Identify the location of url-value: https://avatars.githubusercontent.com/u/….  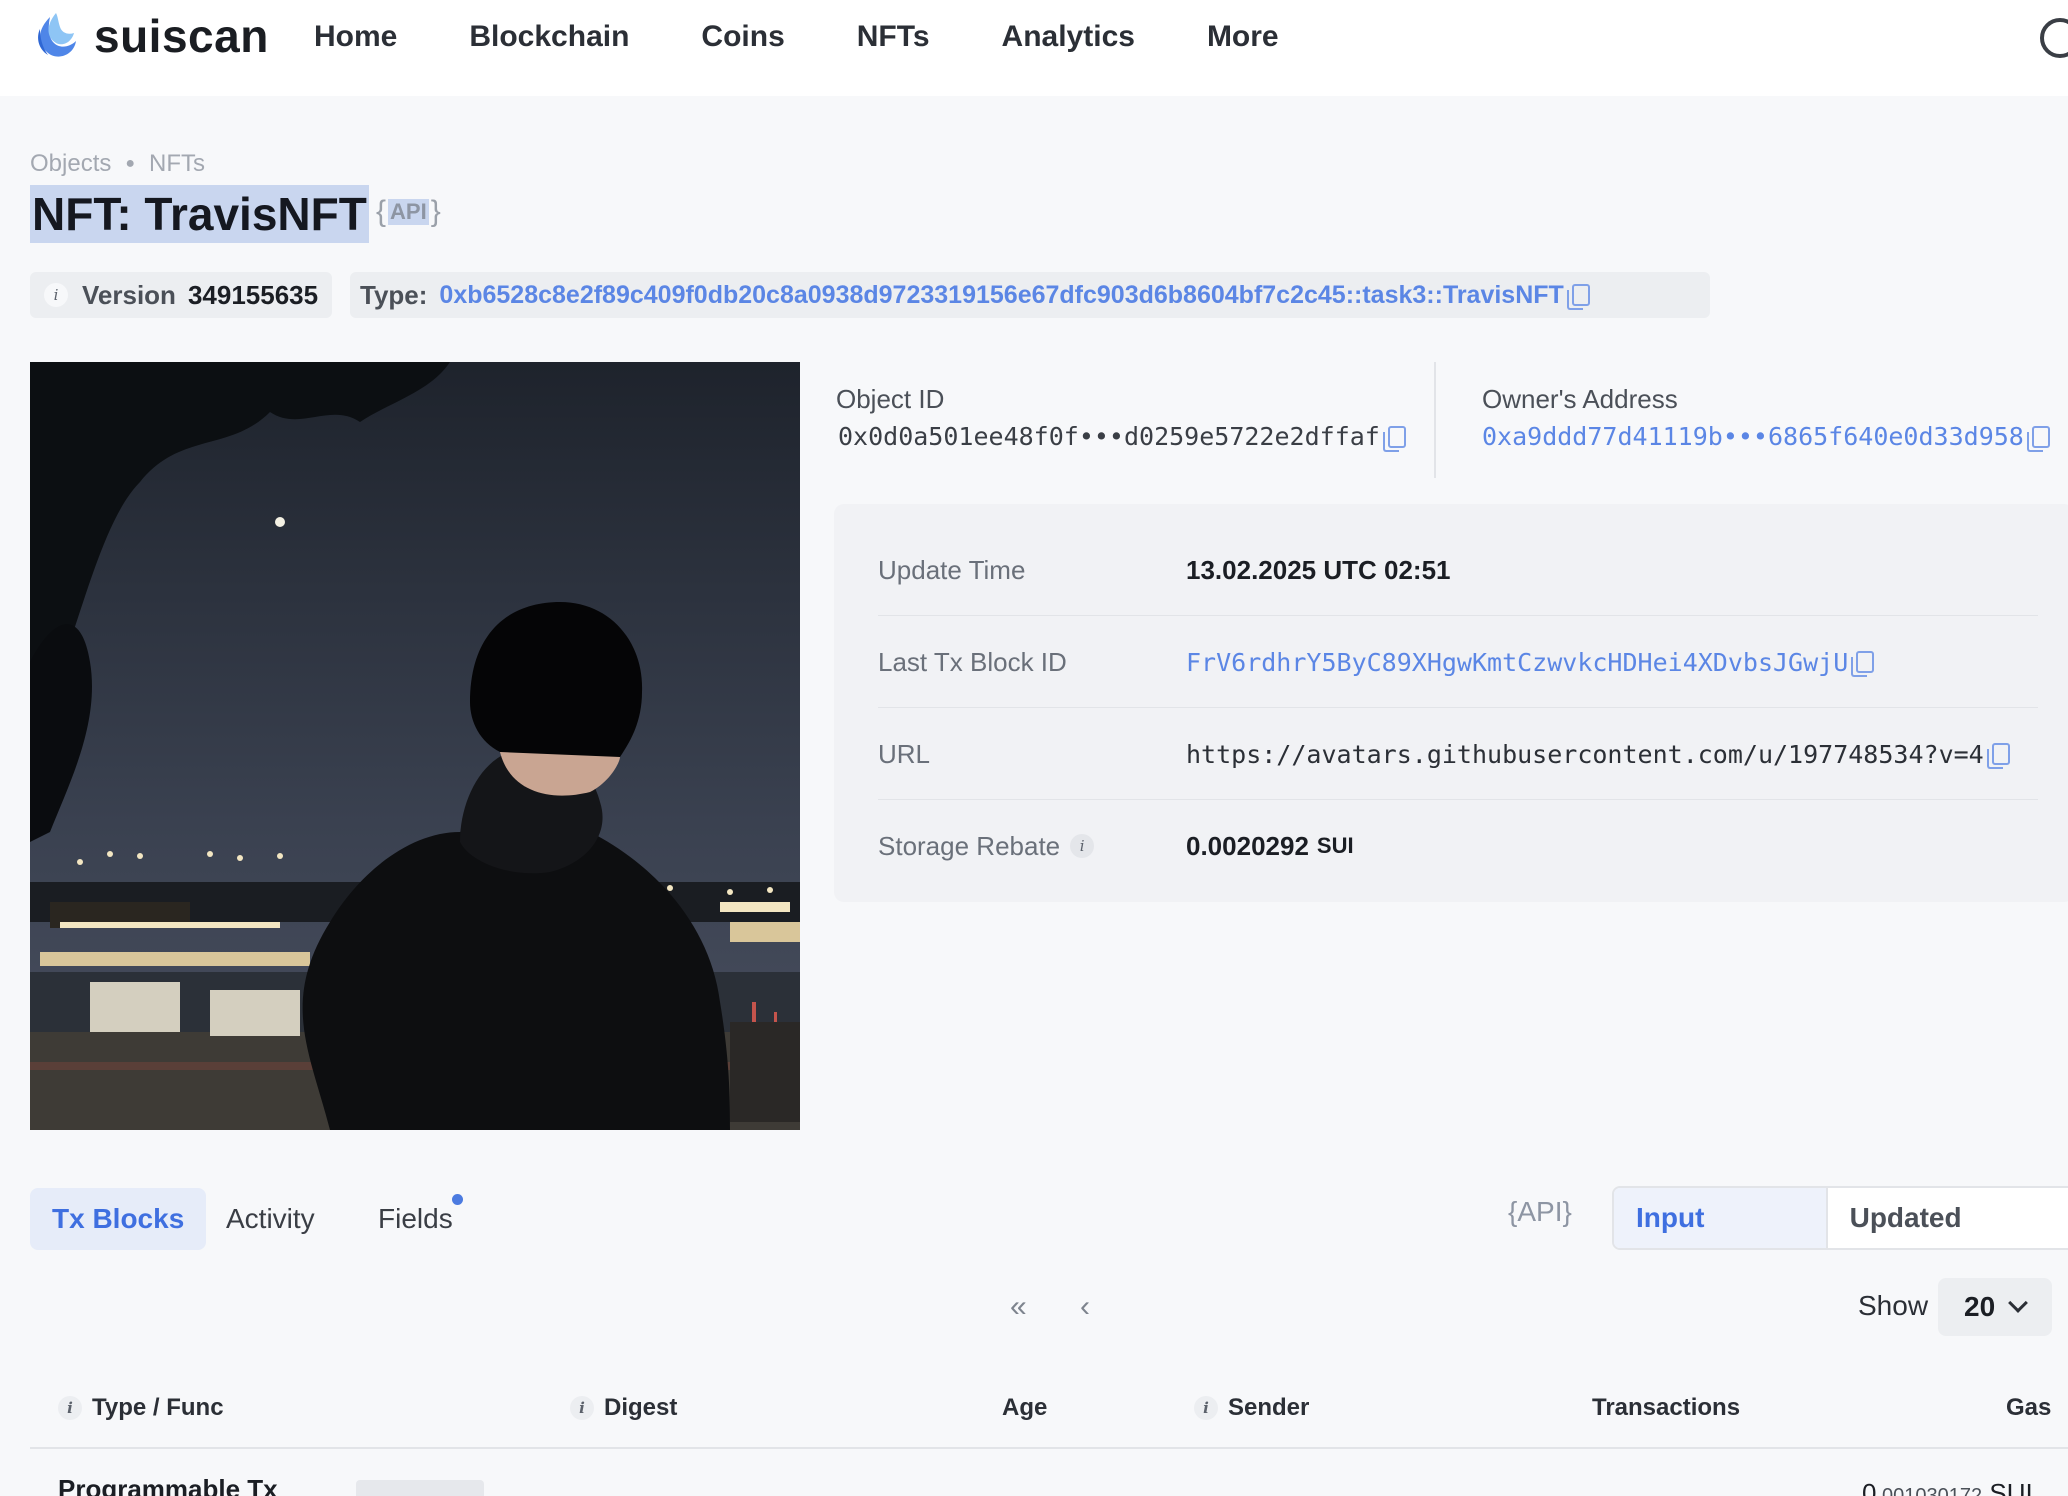
(1598, 754).